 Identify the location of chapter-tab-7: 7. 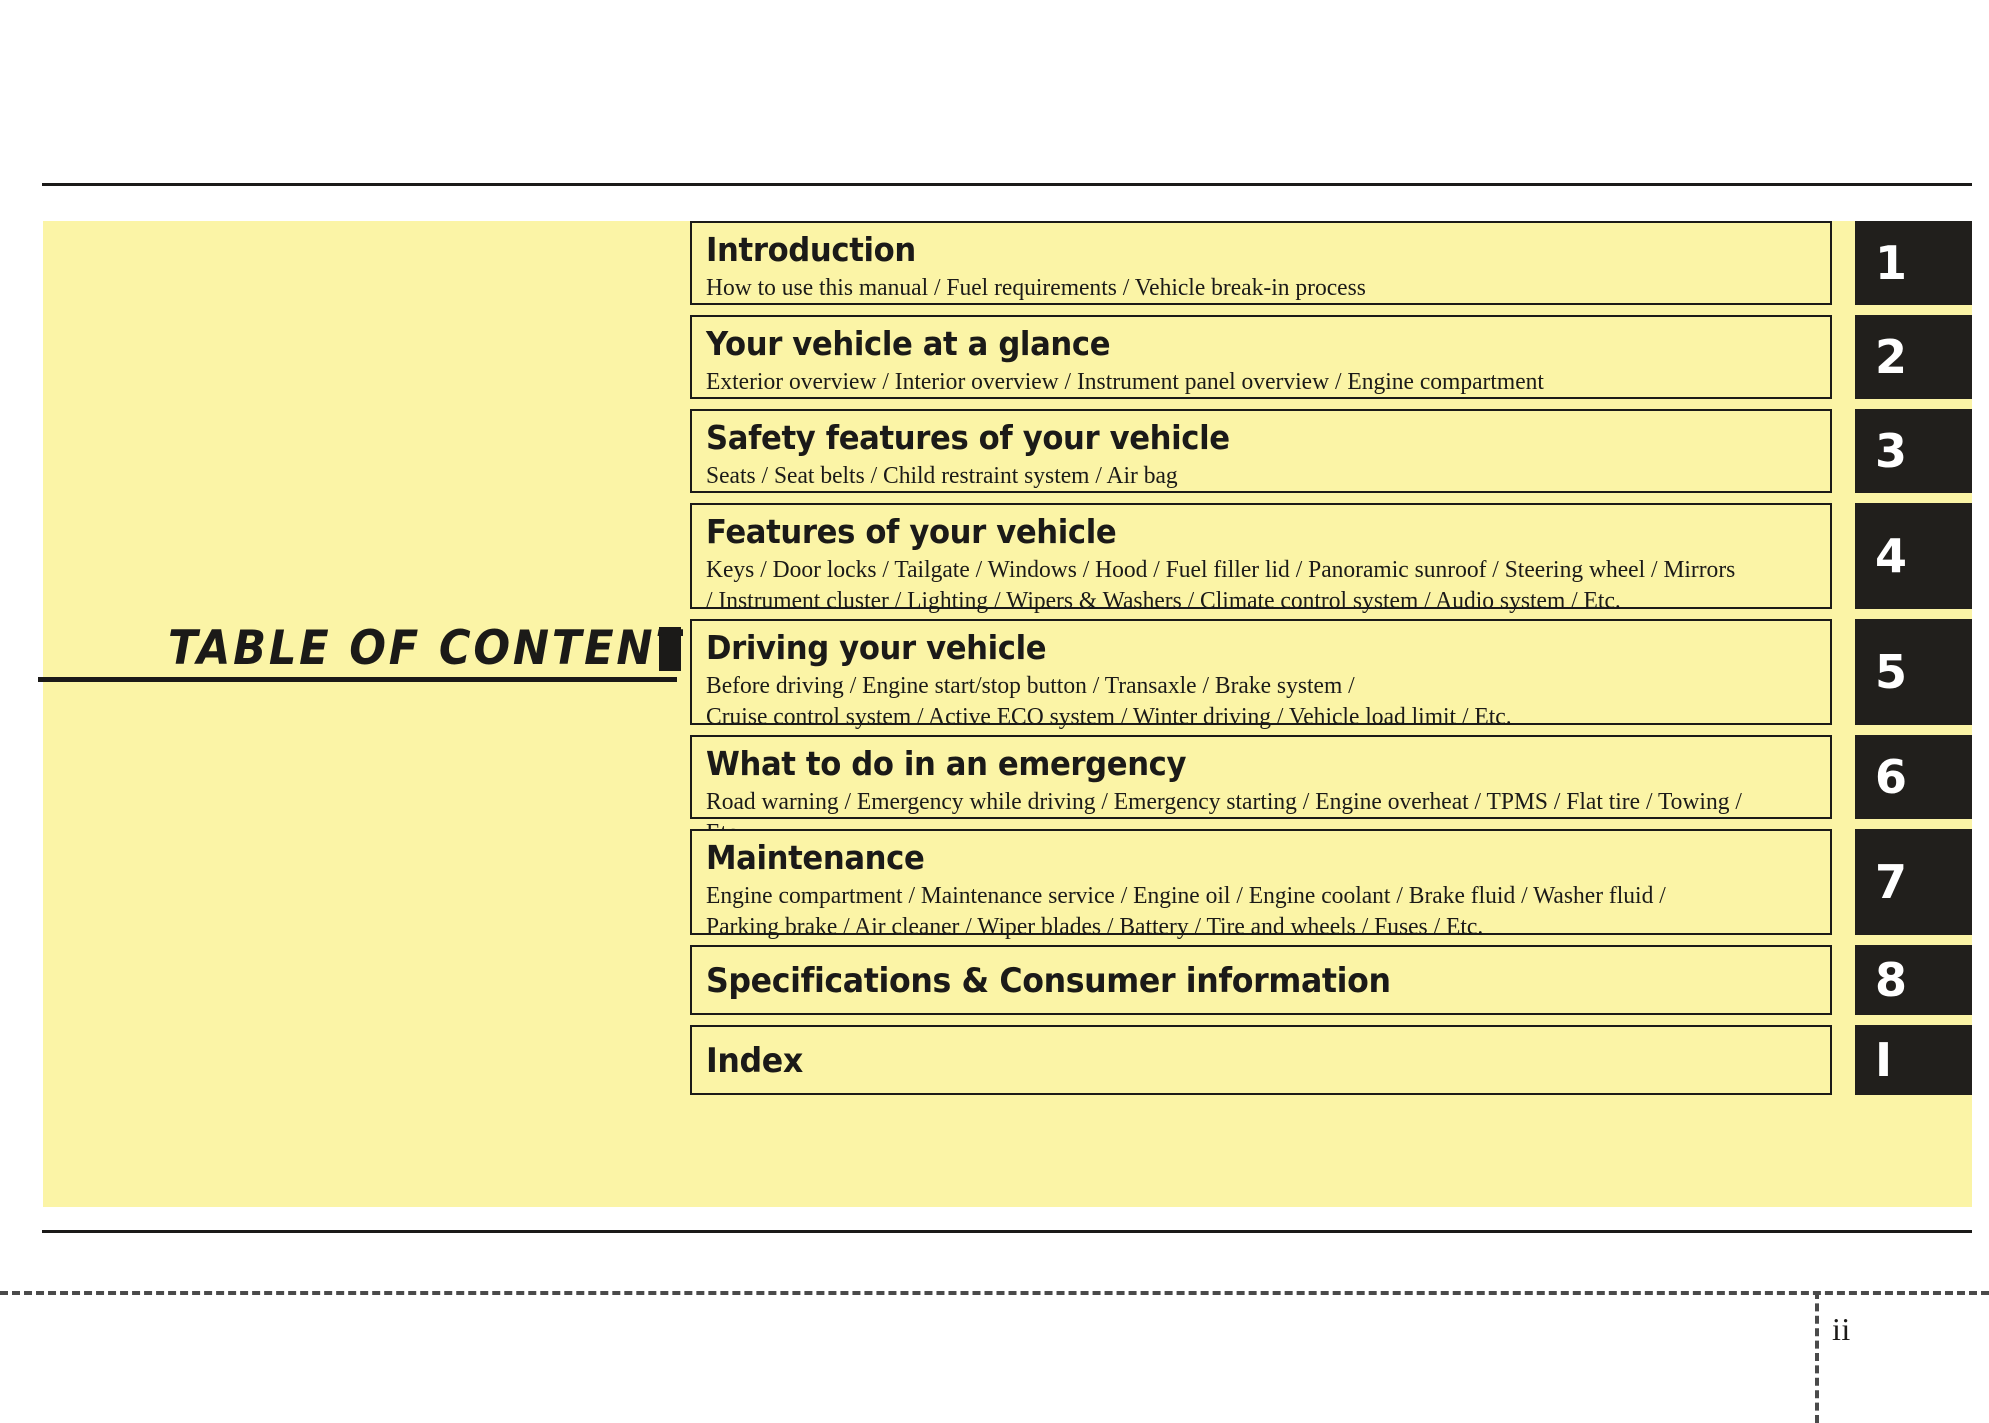
(1913, 882).